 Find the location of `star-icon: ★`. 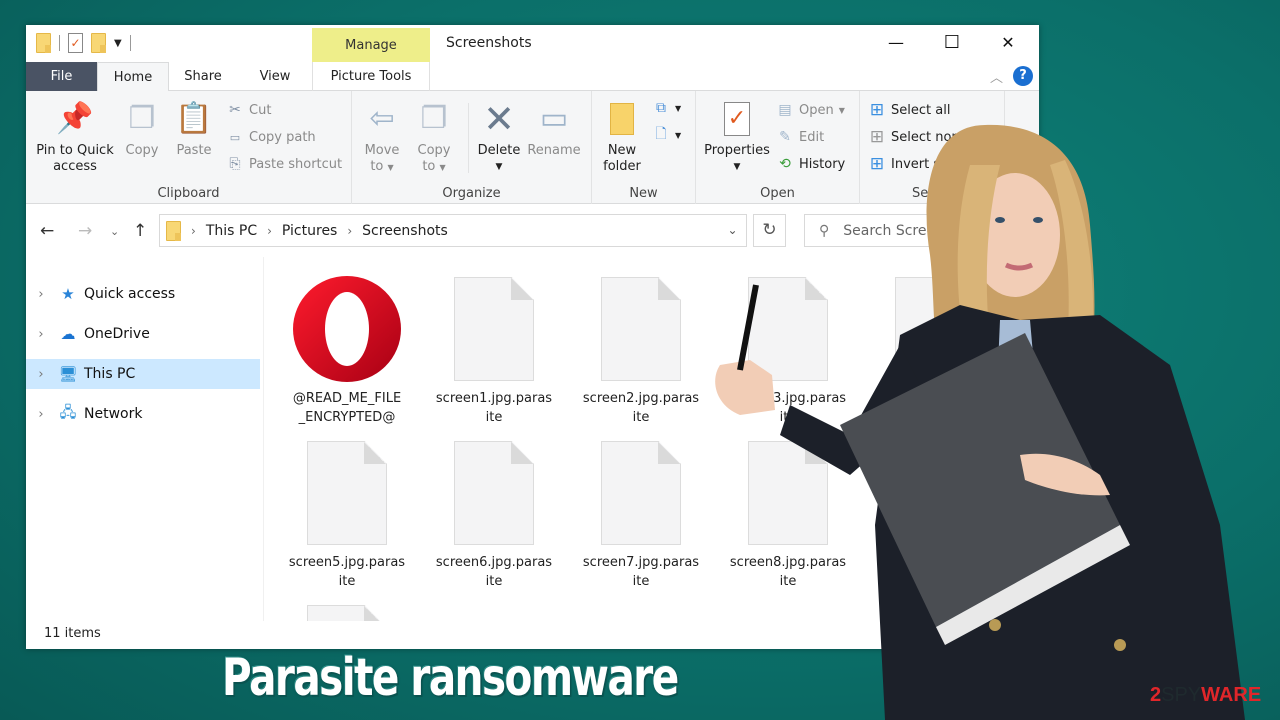

star-icon: ★ is located at coordinates (68, 294).